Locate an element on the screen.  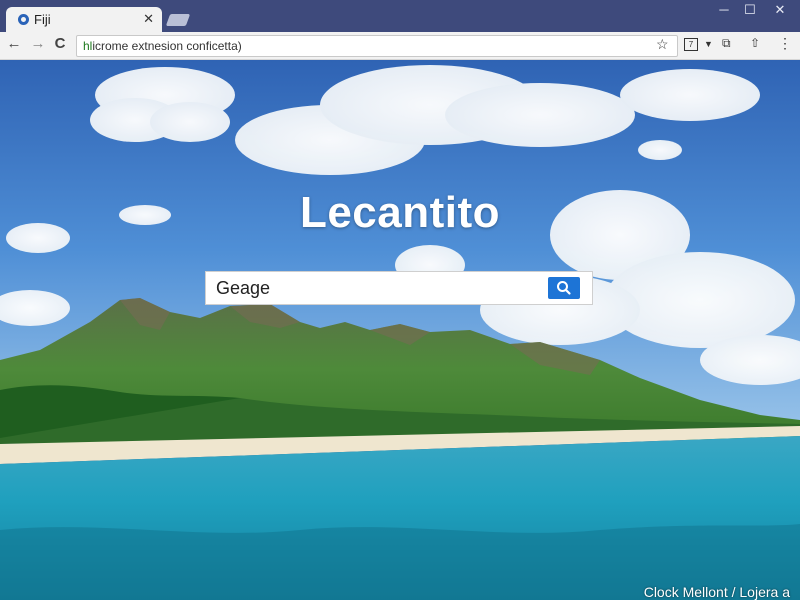
address-bar: hlicrome extnesion conficetta) is located at coordinates (377, 46).